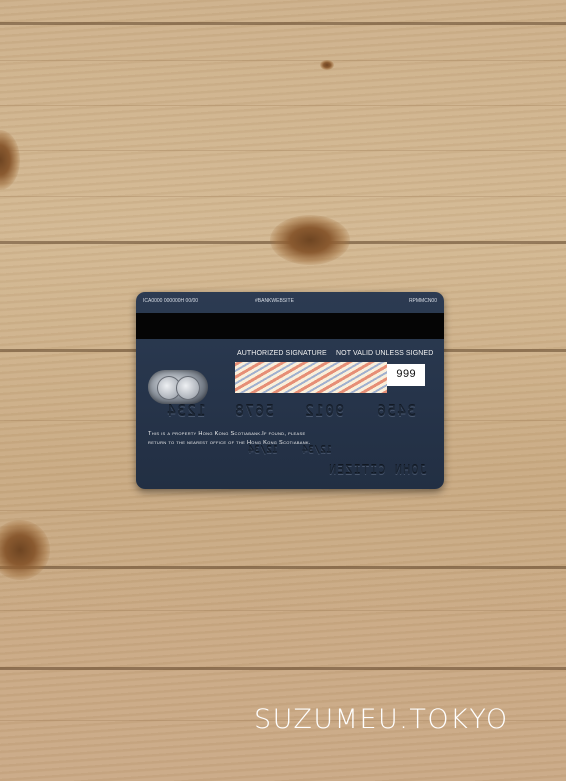 This screenshot has height=781, width=566. What do you see at coordinates (406, 375) in the screenshot?
I see `cvv-box: 999` at bounding box center [406, 375].